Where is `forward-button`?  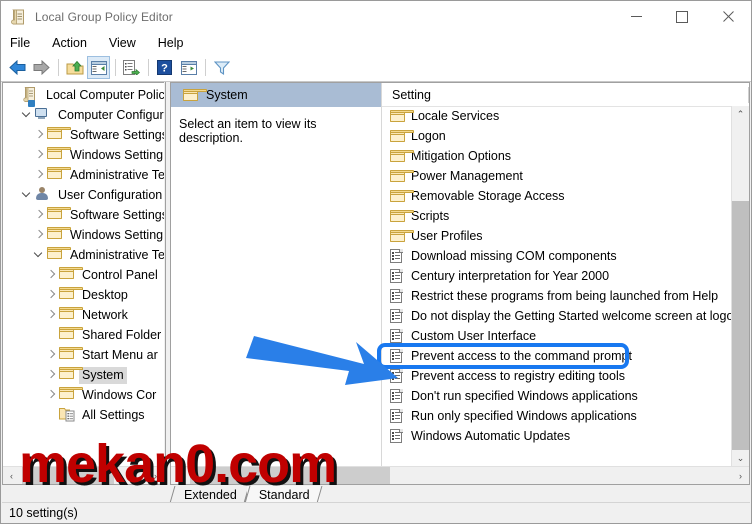 forward-button is located at coordinates (41, 67).